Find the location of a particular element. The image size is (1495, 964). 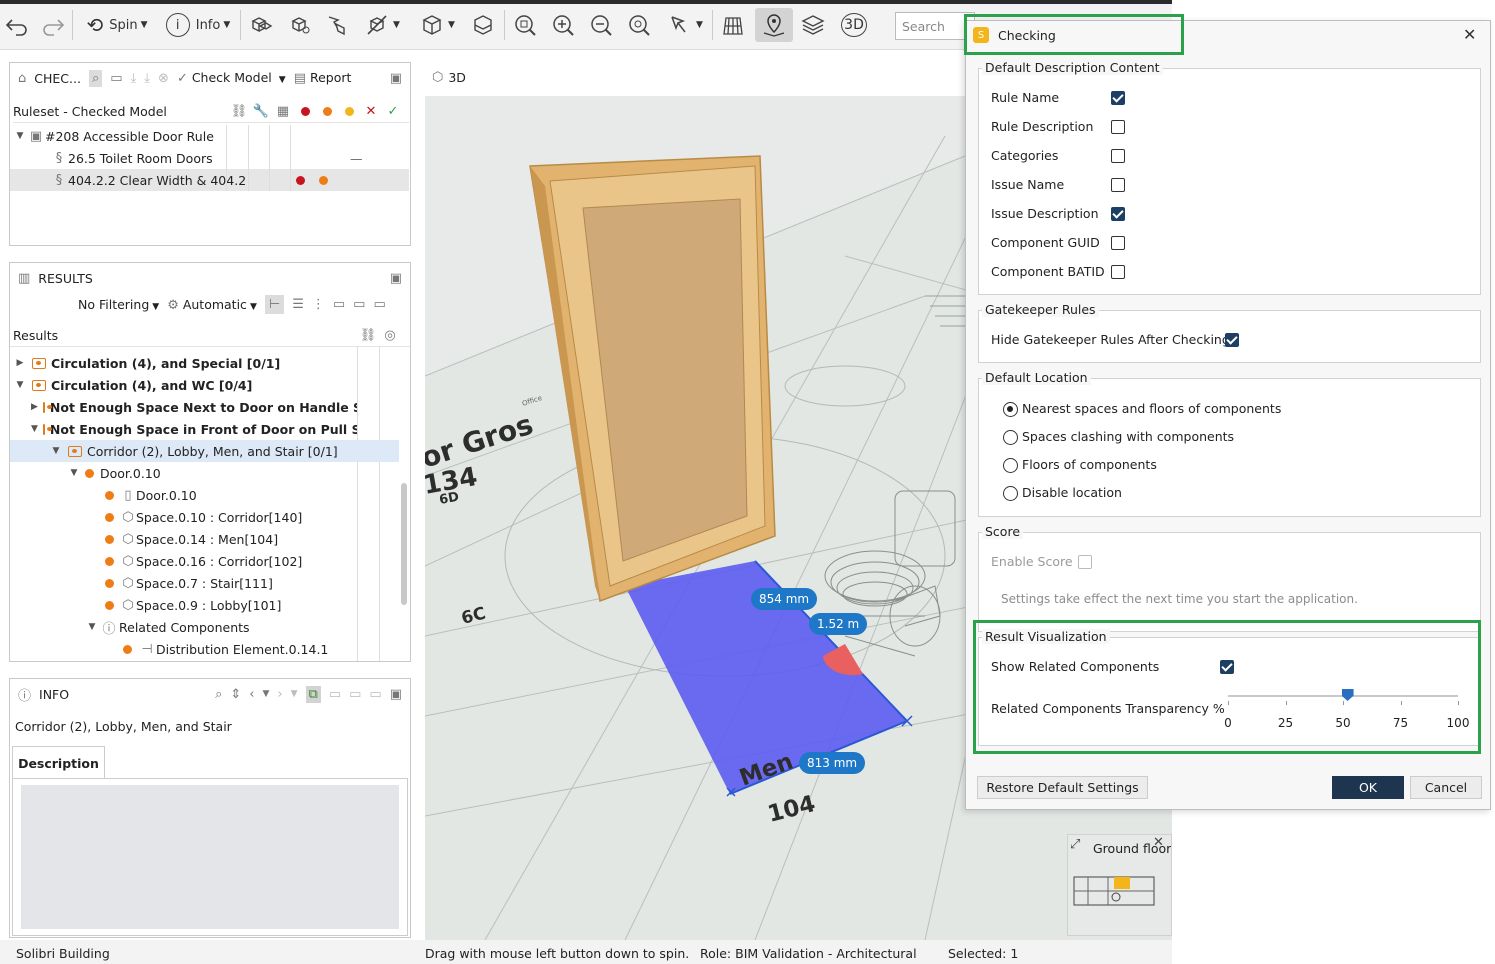

component-batid-checkbox is located at coordinates (1118, 272).